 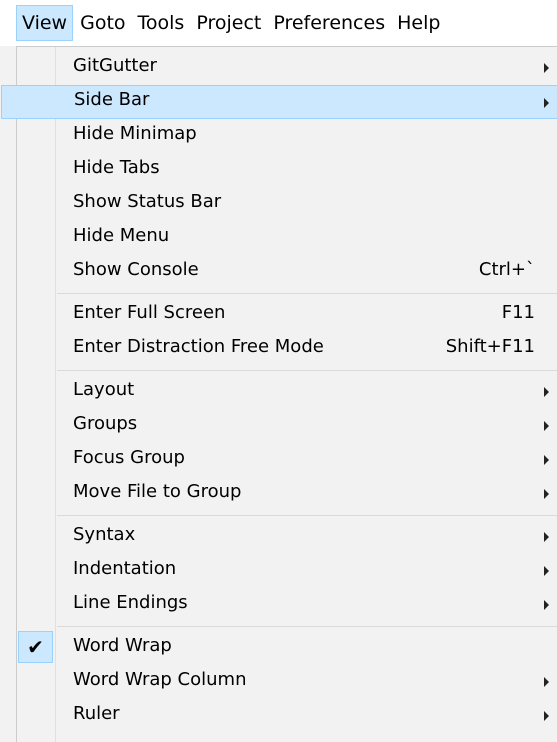 I want to click on menu-item-gitgutter: GitGutter, so click(x=287, y=68).